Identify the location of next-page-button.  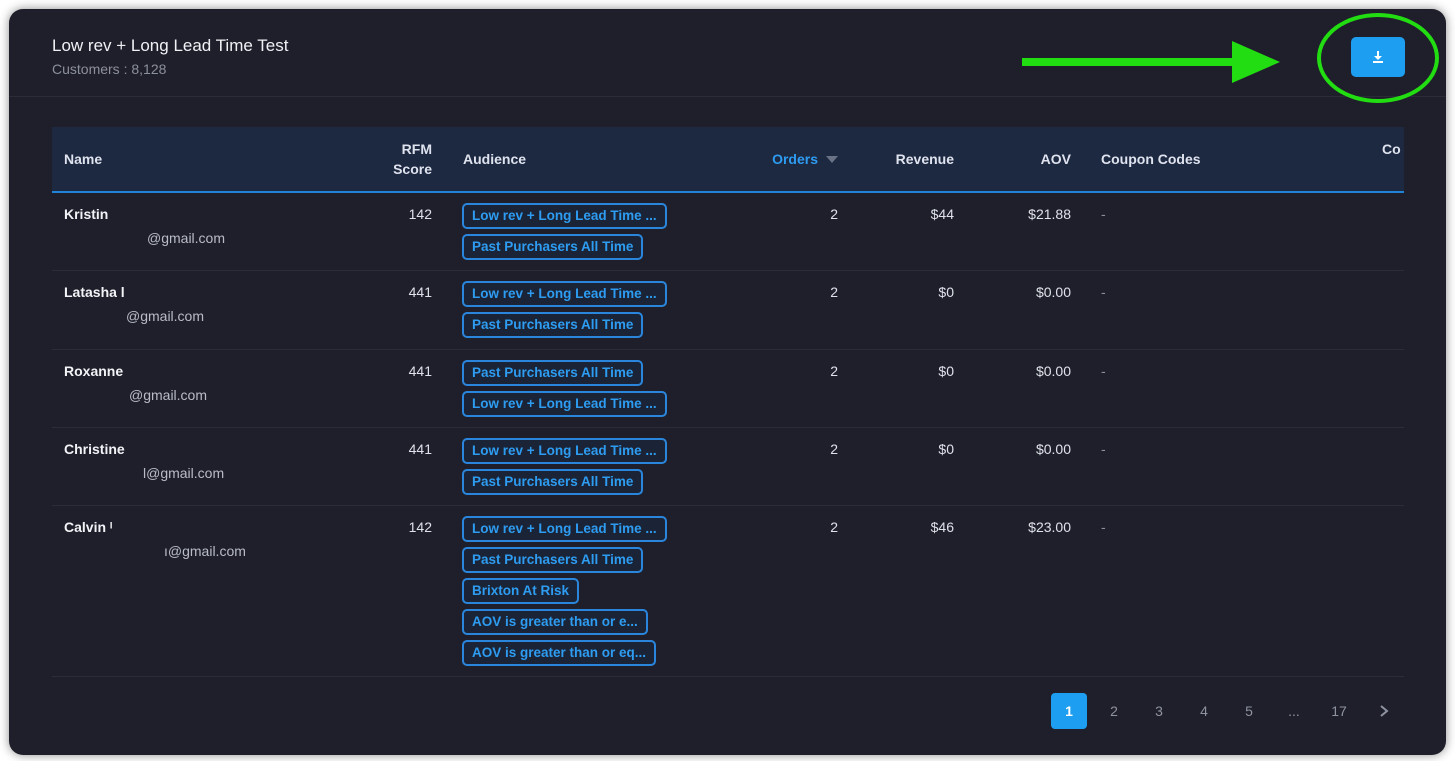
(1384, 711).